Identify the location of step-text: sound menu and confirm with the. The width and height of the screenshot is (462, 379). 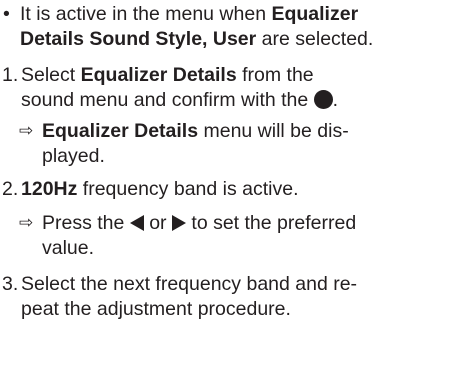
(167, 100).